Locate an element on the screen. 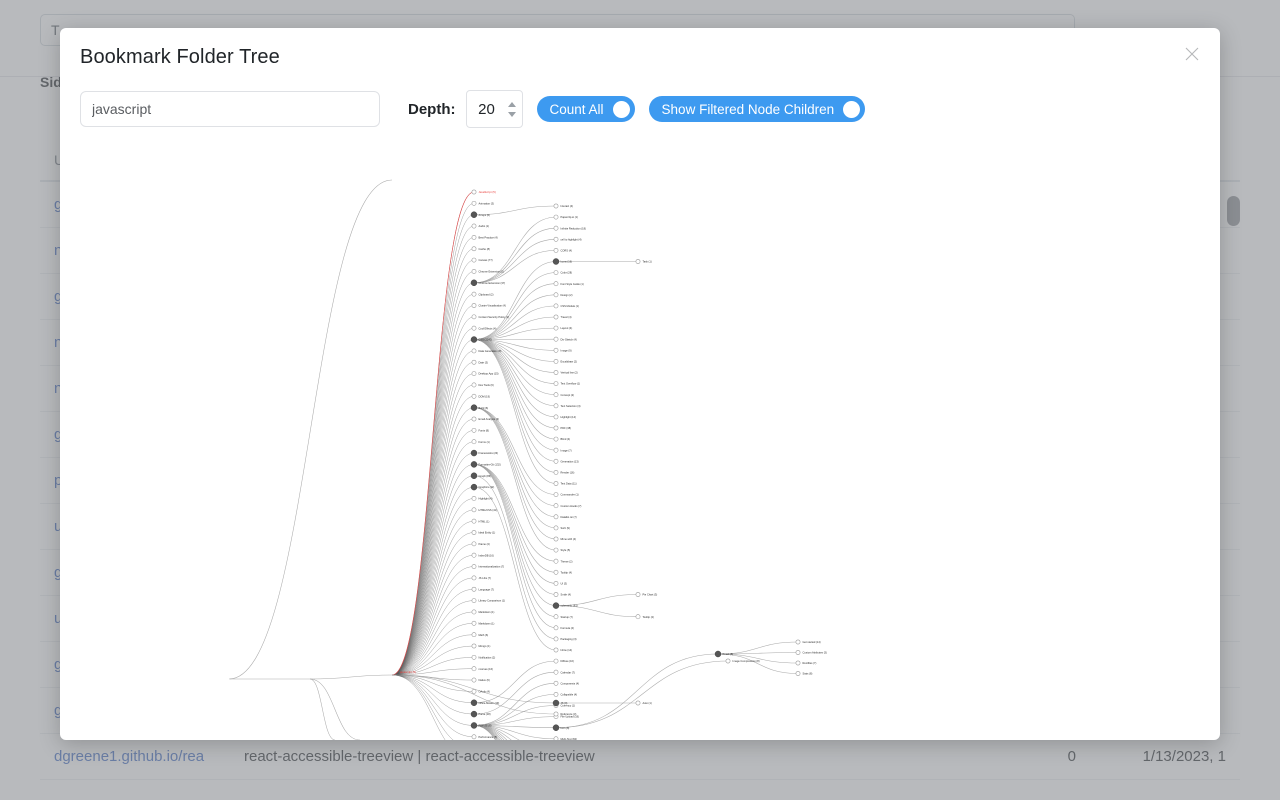 The height and width of the screenshot is (800, 1280). depth-stepper is located at coordinates (494, 109).